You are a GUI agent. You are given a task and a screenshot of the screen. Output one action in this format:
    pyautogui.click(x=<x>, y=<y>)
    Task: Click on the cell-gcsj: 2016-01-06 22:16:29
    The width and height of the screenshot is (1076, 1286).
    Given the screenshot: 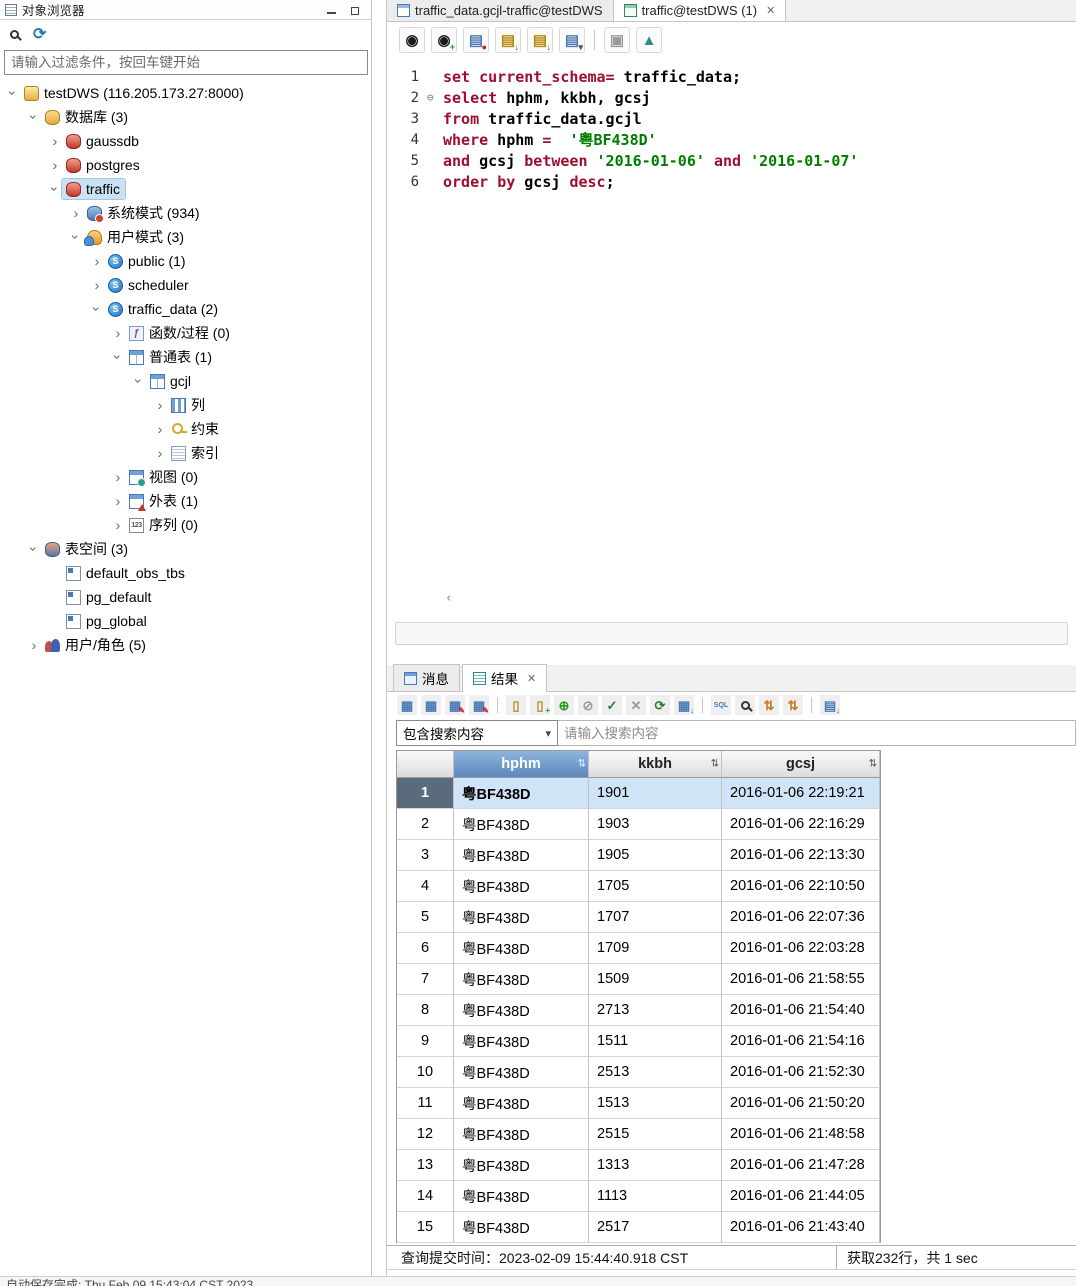 What is the action you would take?
    pyautogui.click(x=801, y=824)
    